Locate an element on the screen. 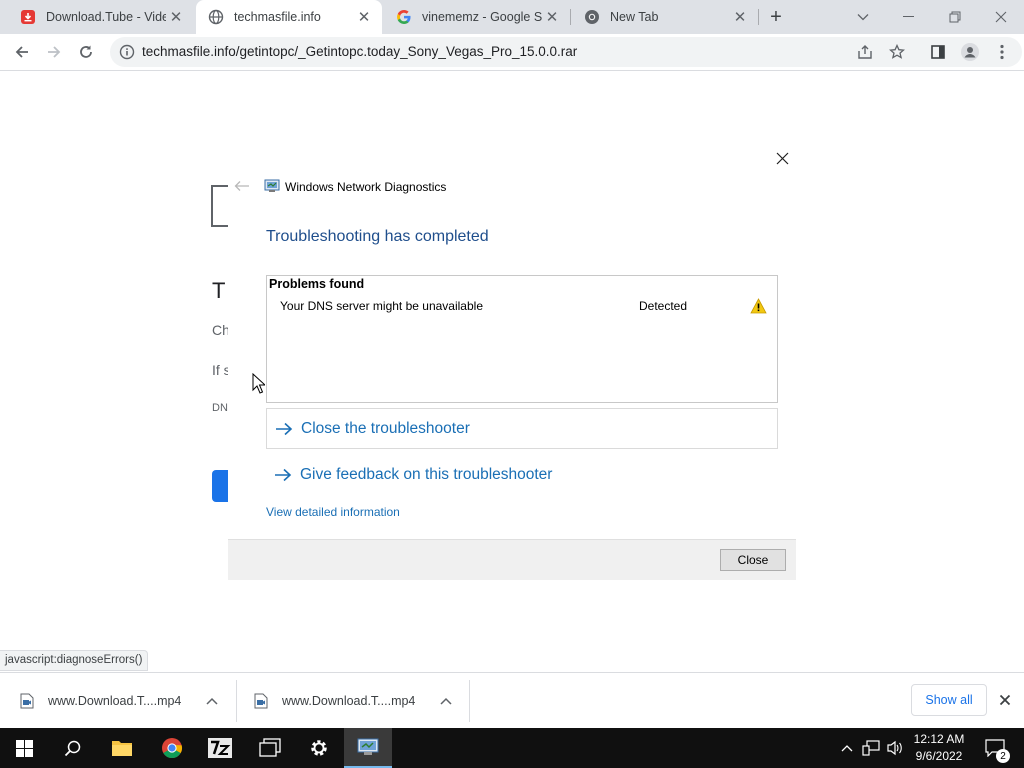 This screenshot has width=1024, height=768. error-heading: T is located at coordinates (219, 290).